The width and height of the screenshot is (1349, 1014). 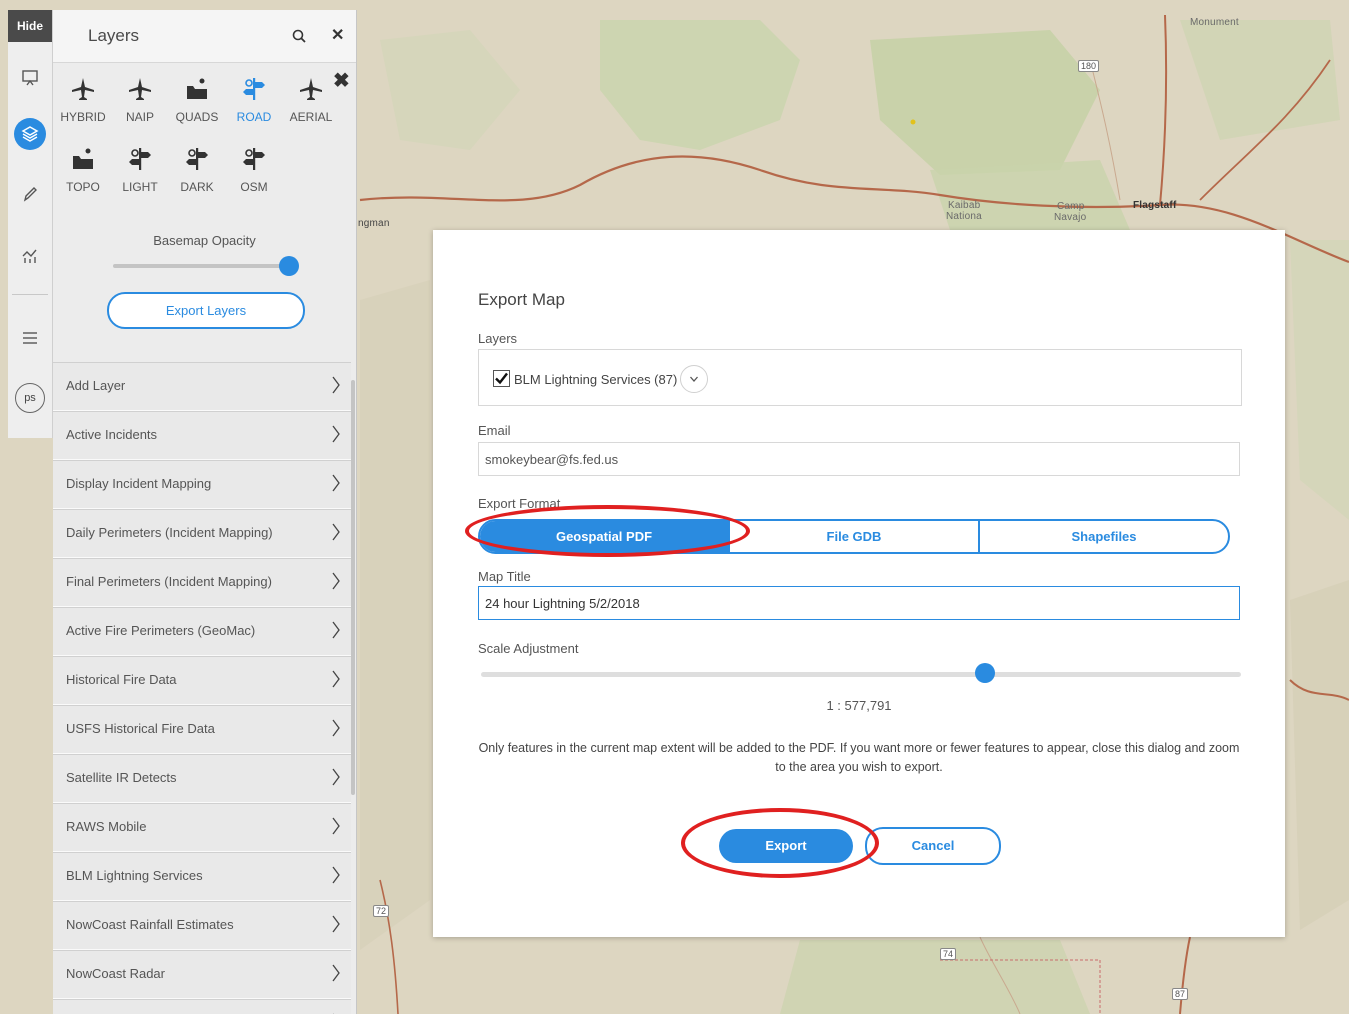 What do you see at coordinates (139, 483) in the screenshot?
I see `layer-list-item-label: Display Incident Mapping` at bounding box center [139, 483].